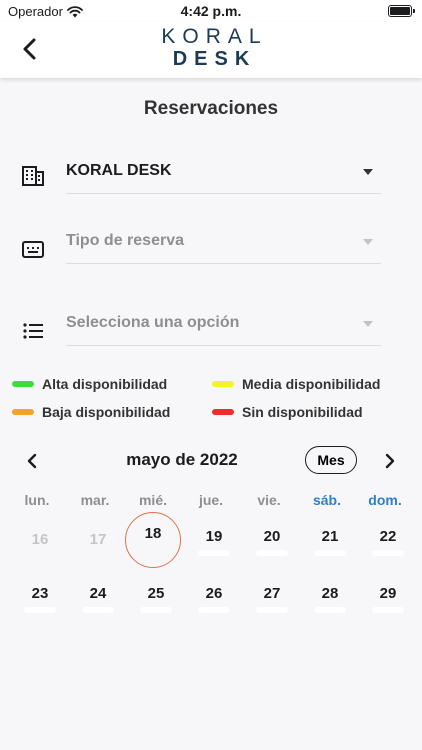  I want to click on legend-item-low: Baja disponibilidad, so click(91, 412).